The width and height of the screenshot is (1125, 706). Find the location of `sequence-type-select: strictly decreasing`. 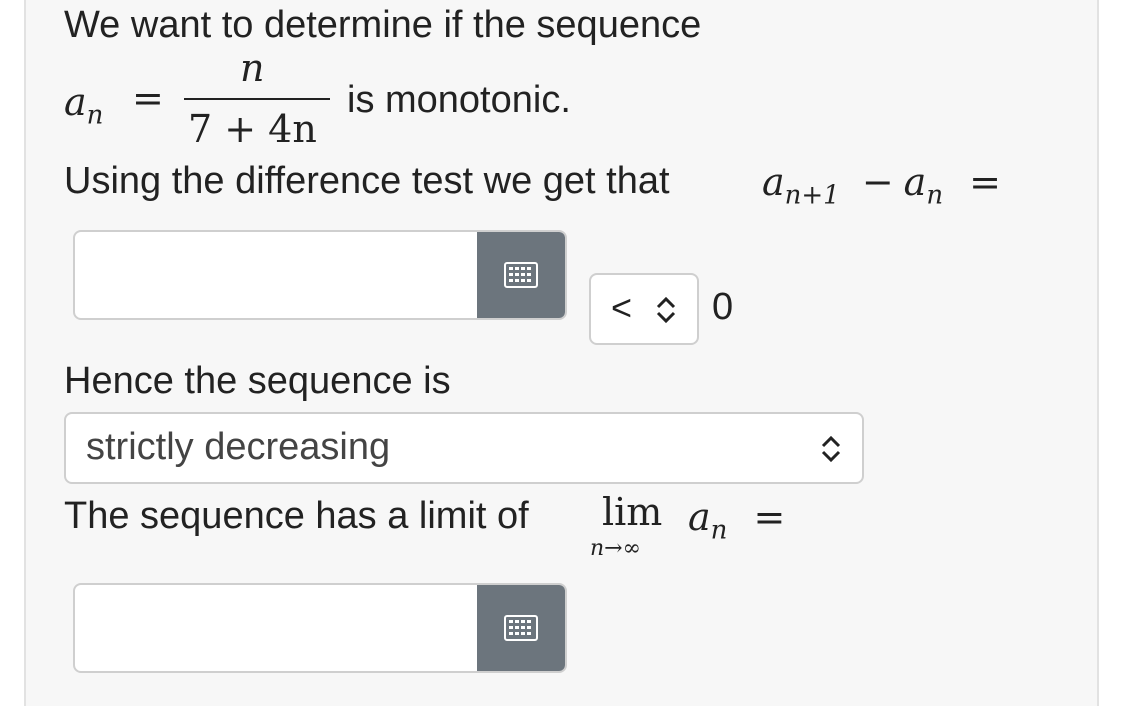

sequence-type-select: strictly decreasing is located at coordinates (464, 448).